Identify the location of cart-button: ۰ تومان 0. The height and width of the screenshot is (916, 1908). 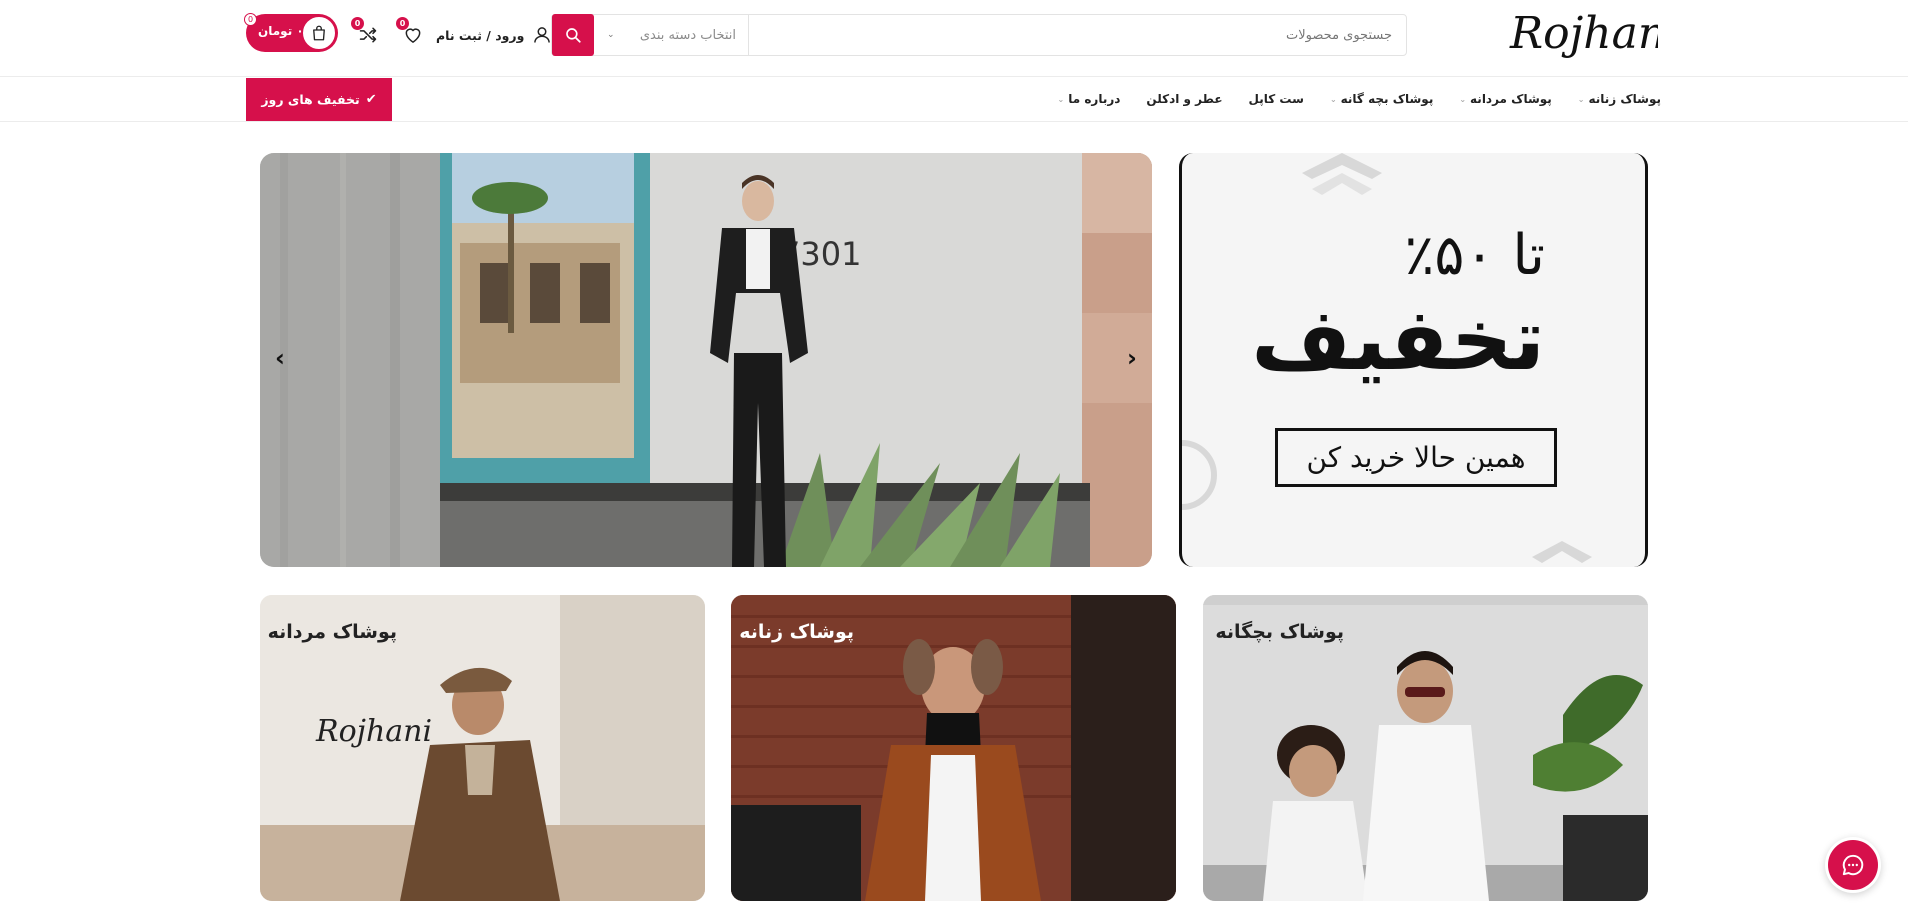
(291, 32).